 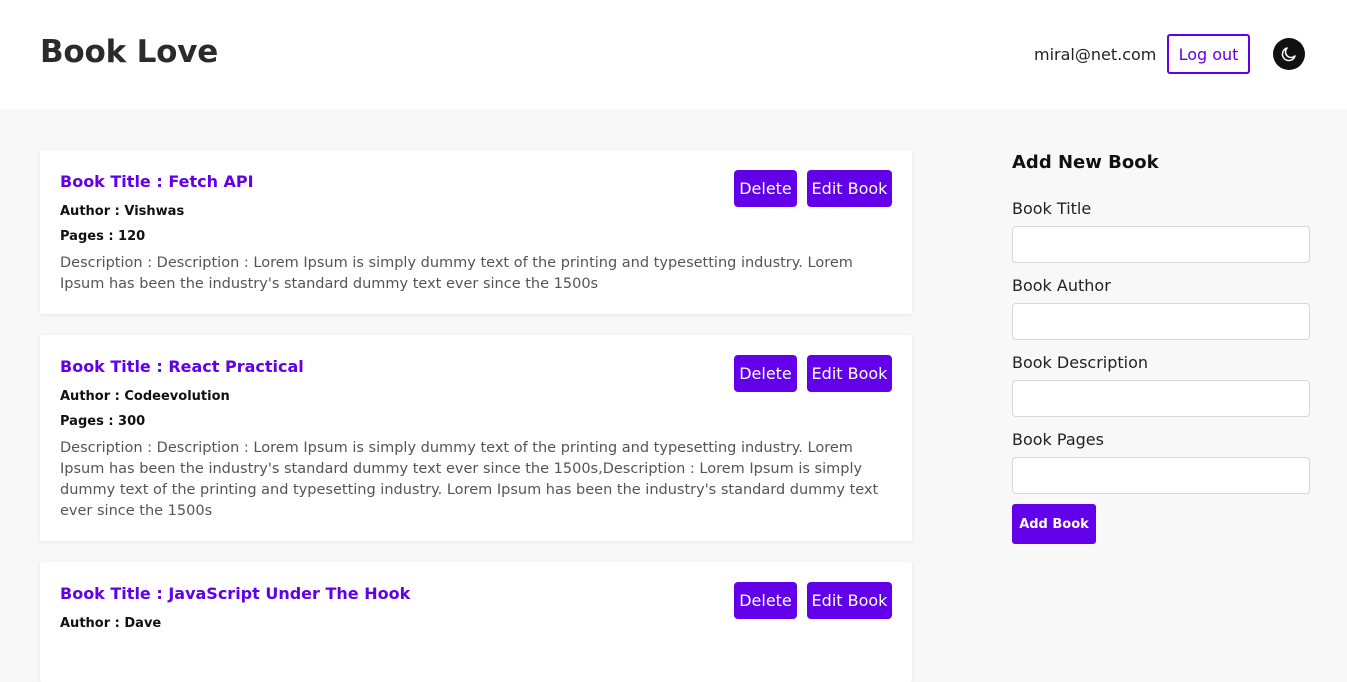 What do you see at coordinates (1161, 321) in the screenshot?
I see `book-author-input` at bounding box center [1161, 321].